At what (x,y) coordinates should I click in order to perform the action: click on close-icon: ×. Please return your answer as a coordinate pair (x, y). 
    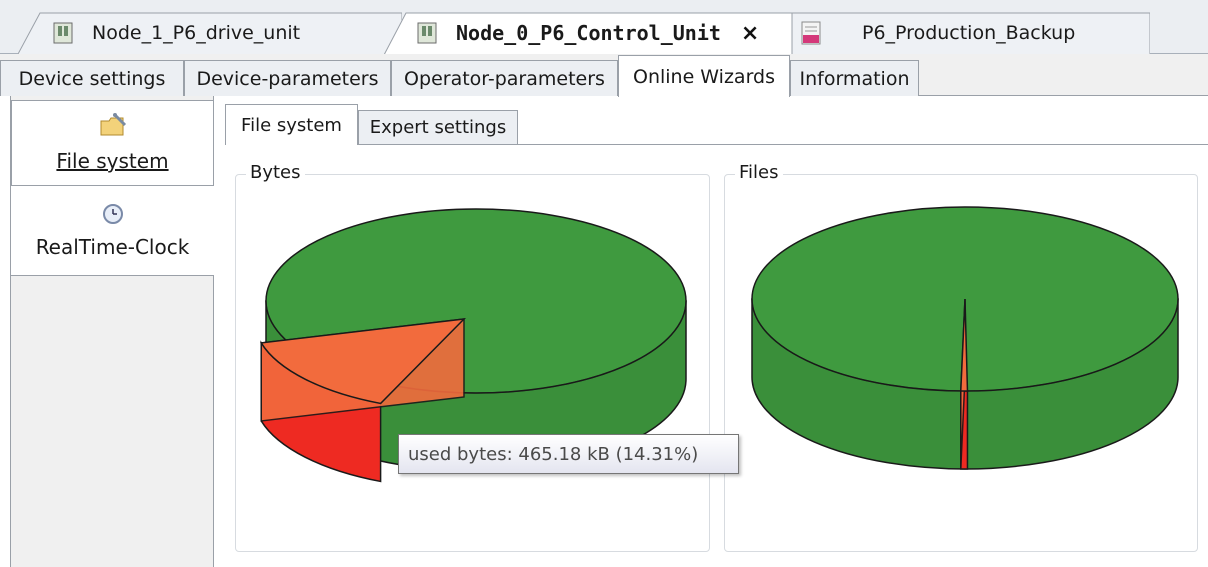
    Looking at the image, I should click on (750, 33).